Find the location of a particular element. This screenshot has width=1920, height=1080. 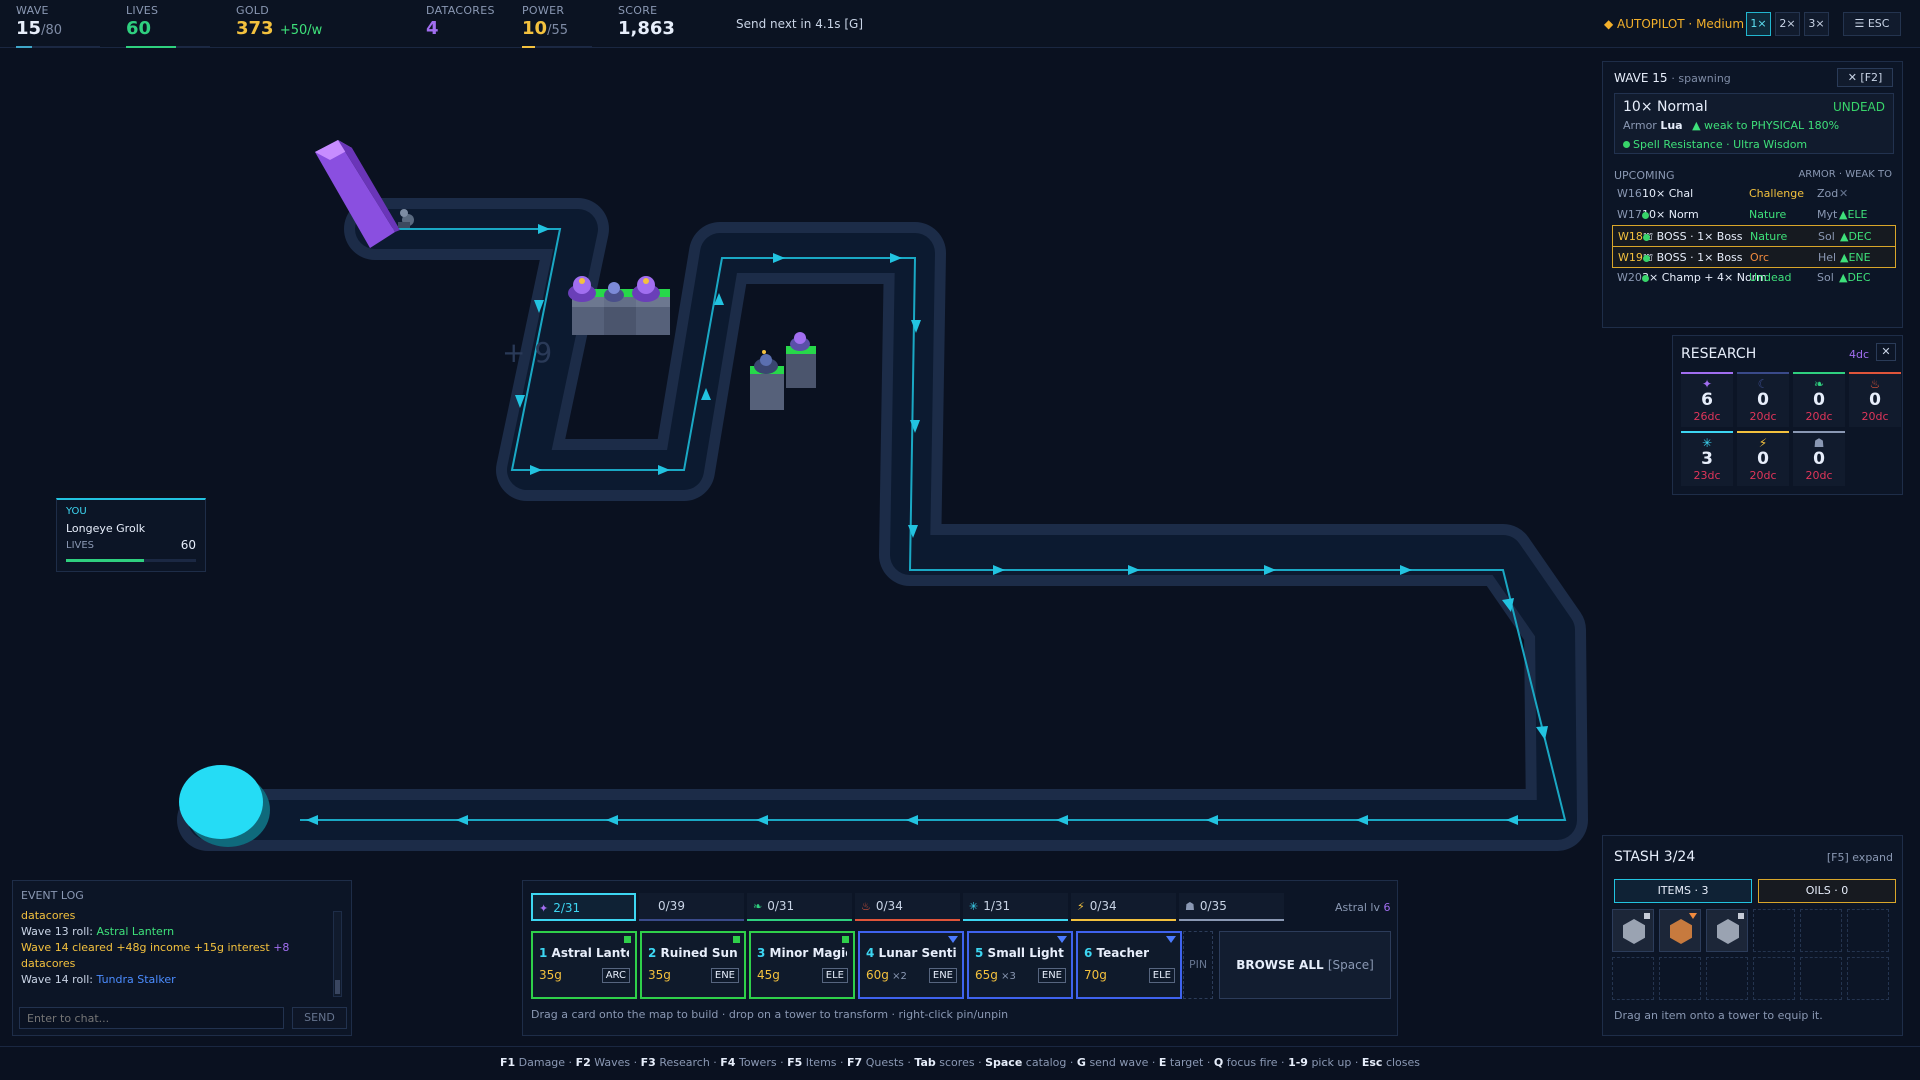

build-category-tab: ✦ 2/31 is located at coordinates (583, 907).